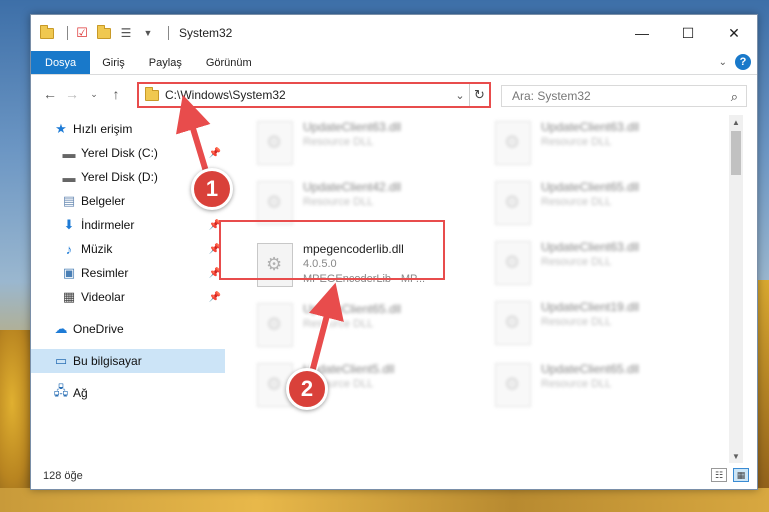  What do you see at coordinates (362, 385) in the screenshot?
I see `file-item: UpdateClient5.dllResource DLL` at bounding box center [362, 385].